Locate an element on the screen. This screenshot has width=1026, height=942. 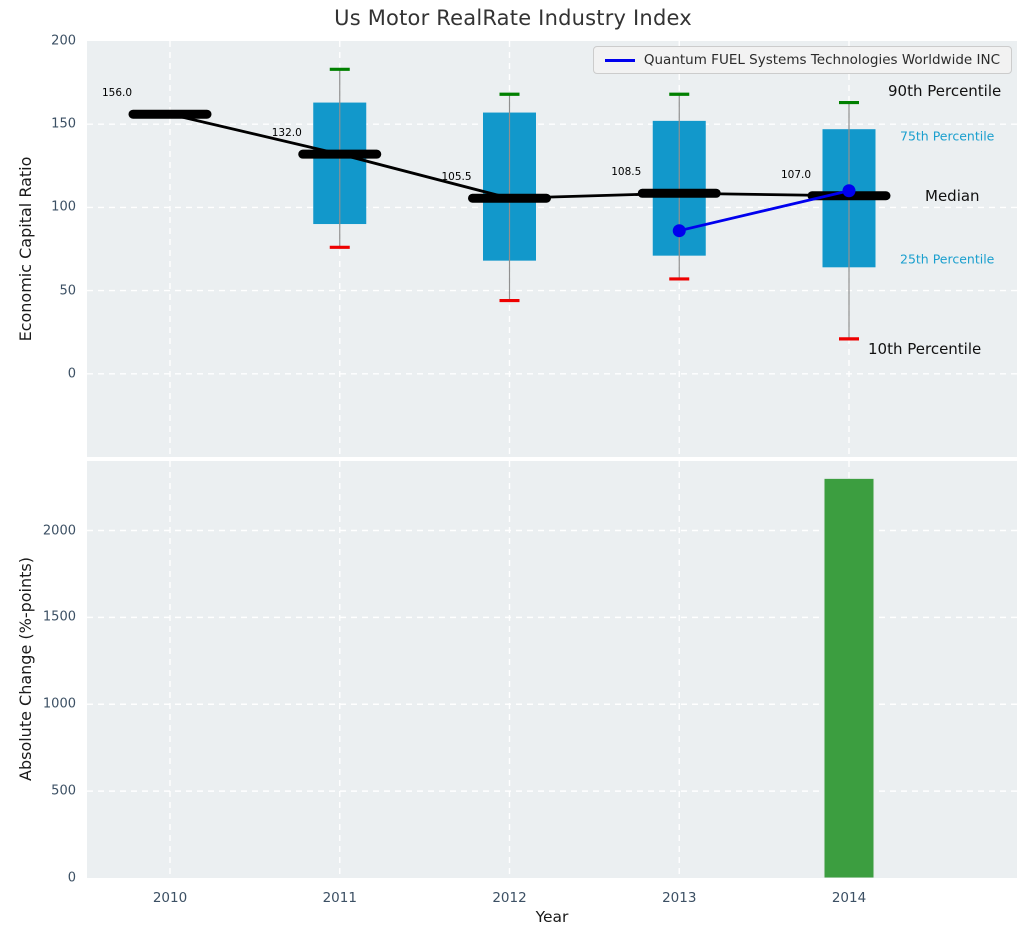
bar-2014 is located at coordinates (849, 677).